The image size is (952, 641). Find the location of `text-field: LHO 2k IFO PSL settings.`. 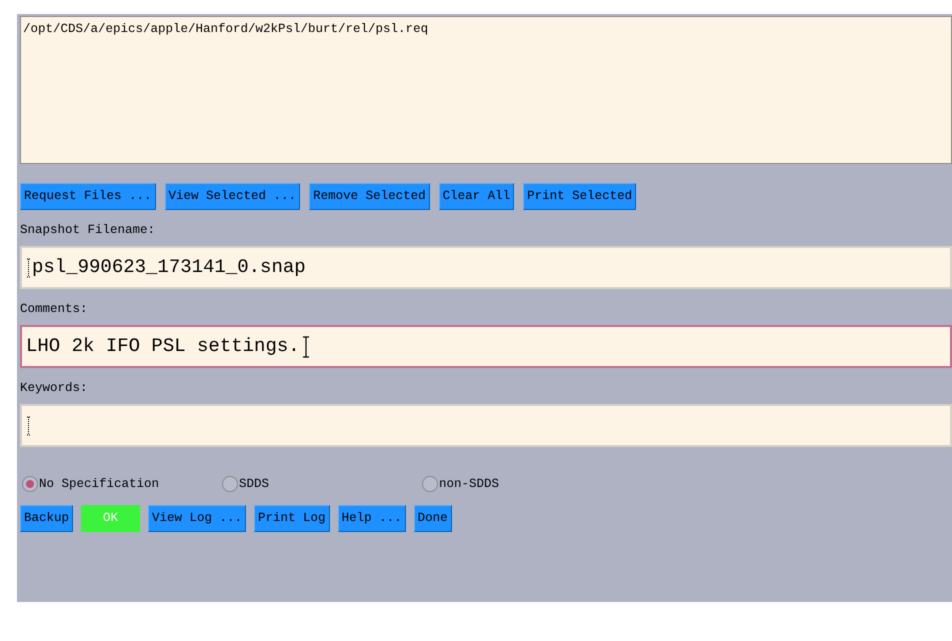

text-field: LHO 2k IFO PSL settings. is located at coordinates (486, 346).